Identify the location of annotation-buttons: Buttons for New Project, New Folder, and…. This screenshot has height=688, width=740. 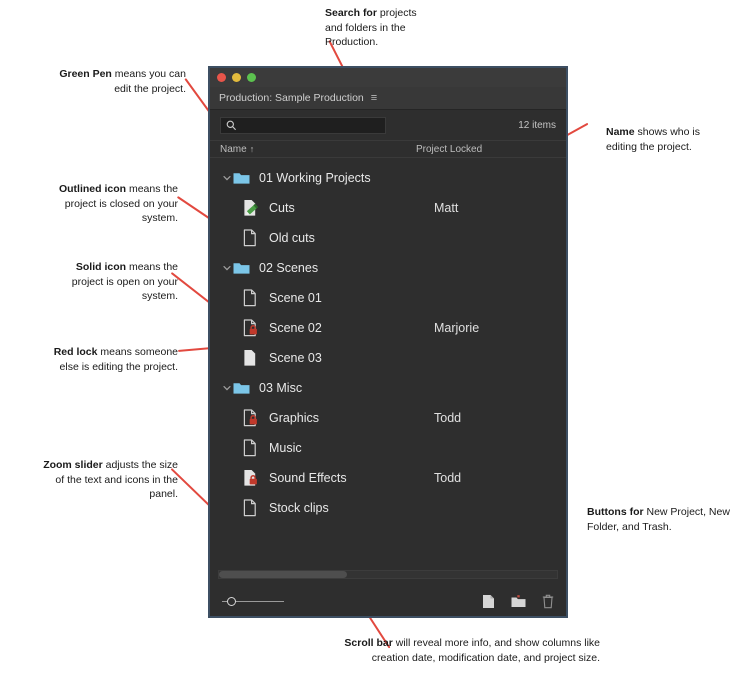
(660, 519).